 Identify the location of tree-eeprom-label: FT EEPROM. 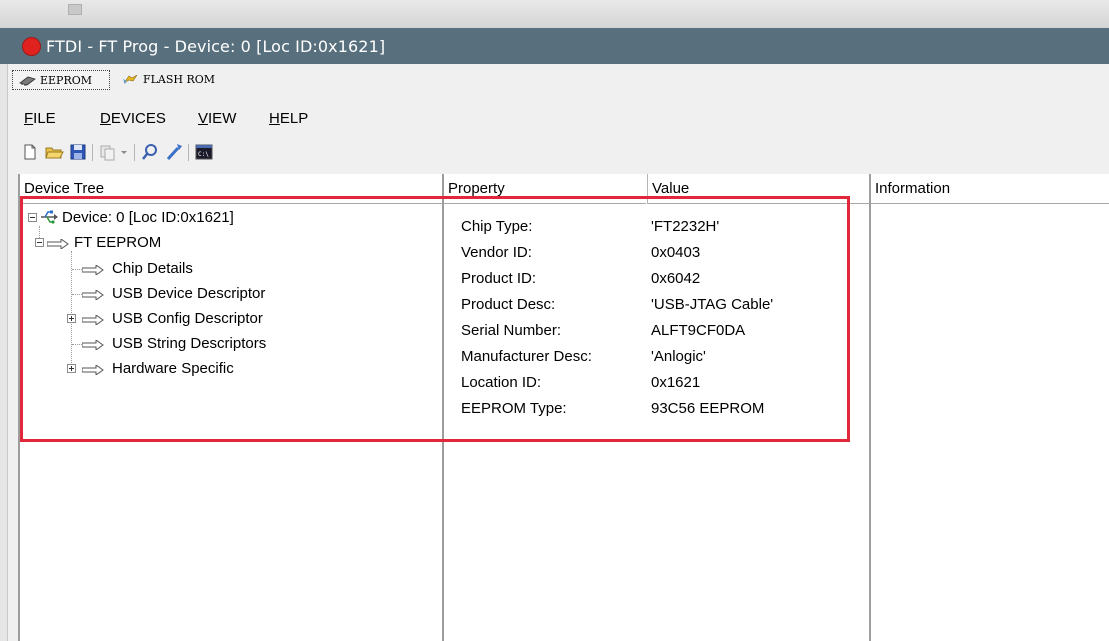
(118, 242).